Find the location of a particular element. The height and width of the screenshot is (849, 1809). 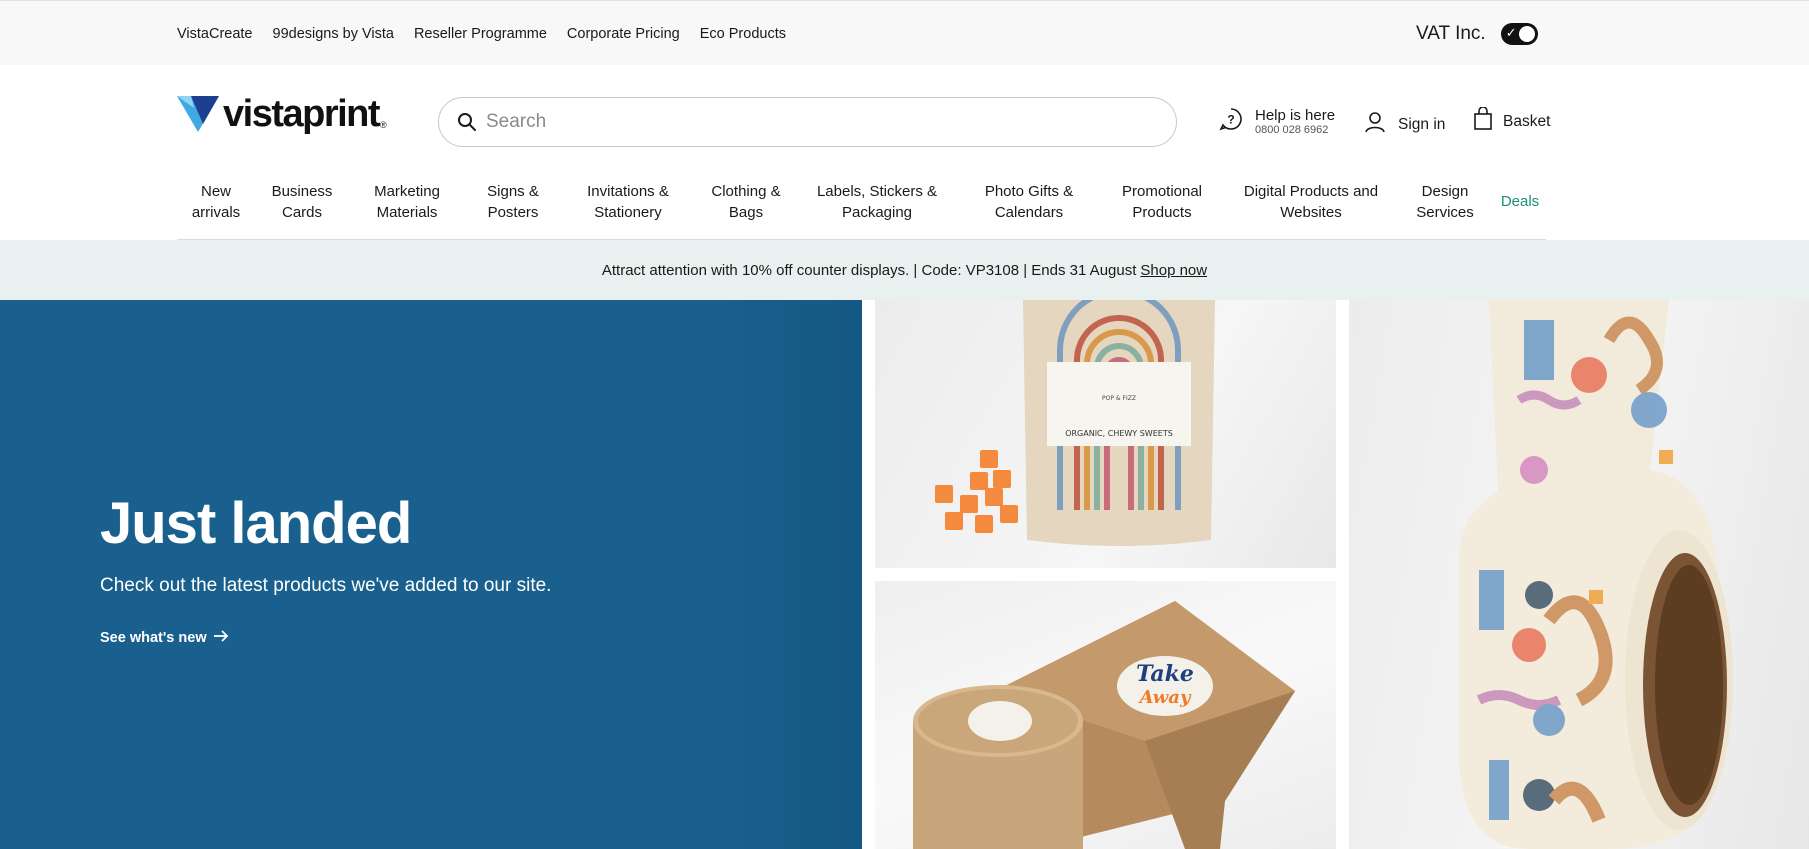

sweet-pouch-illustration: POP & FIZZ ORGANIC, CHEWY SWEETS is located at coordinates (1075, 423).